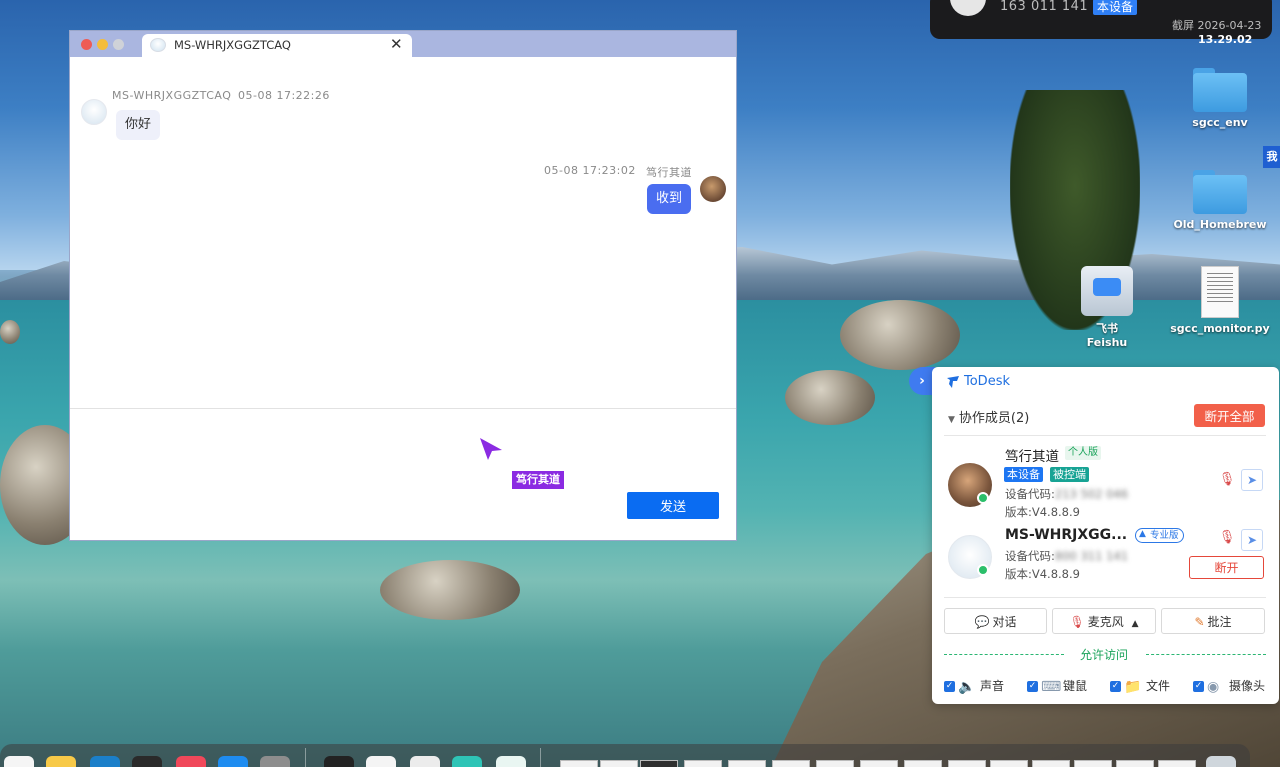  What do you see at coordinates (172, 95) in the screenshot?
I see `message-sender: MS-WHRJXGGZTCAQ` at bounding box center [172, 95].